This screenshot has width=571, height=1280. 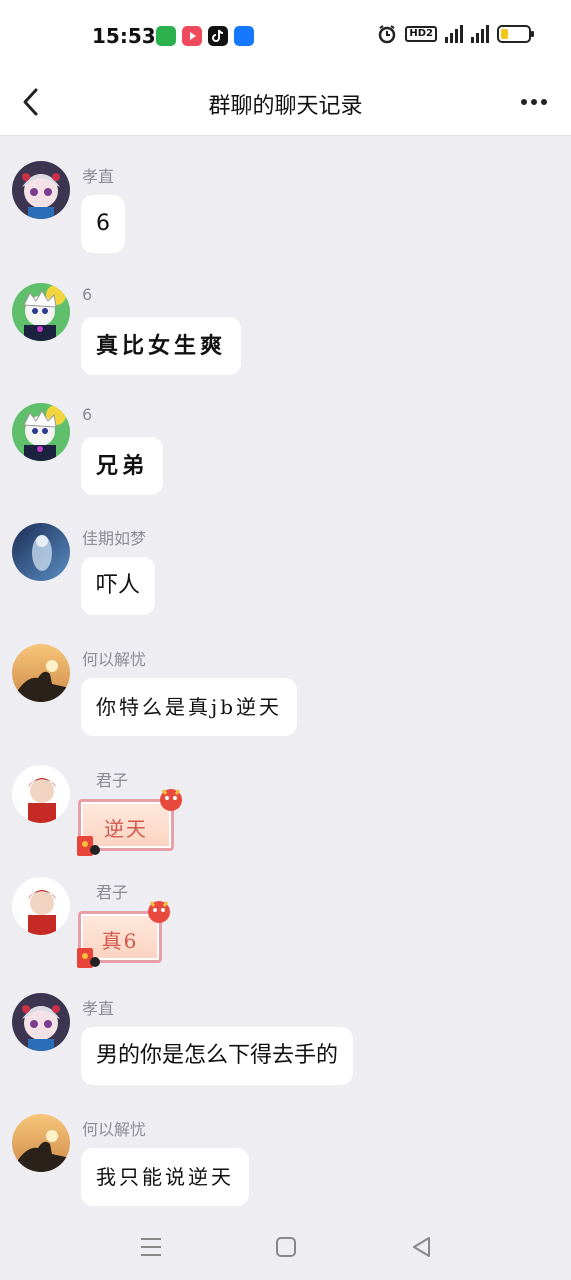 What do you see at coordinates (124, 36) in the screenshot?
I see `status-time: 15:53` at bounding box center [124, 36].